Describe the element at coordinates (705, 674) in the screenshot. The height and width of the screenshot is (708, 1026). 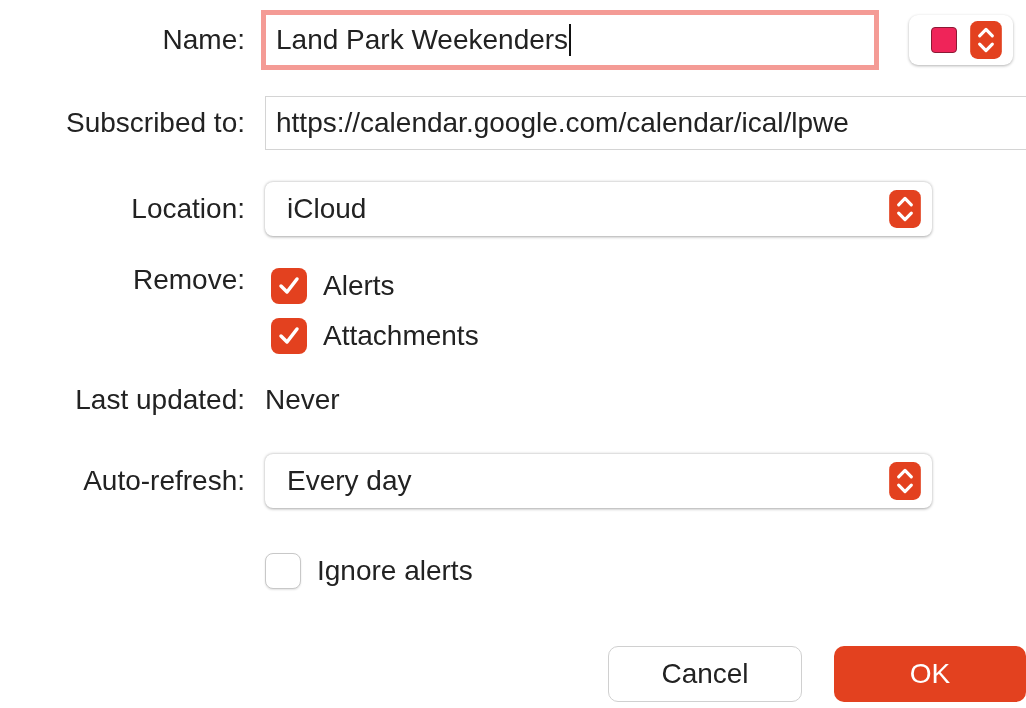
I see `cancel-button: Cancel` at that location.